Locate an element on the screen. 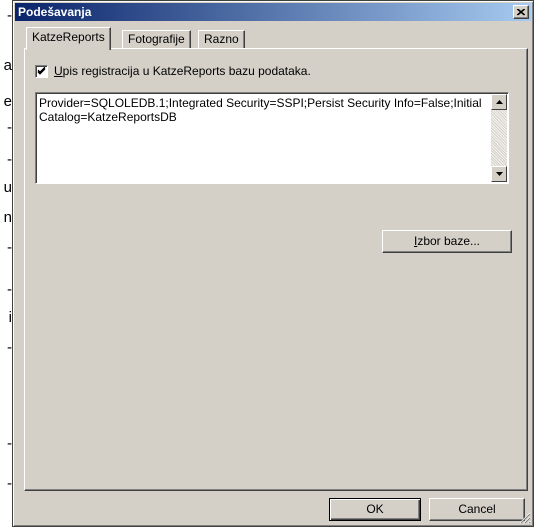 The width and height of the screenshot is (536, 529). scroll-up-button is located at coordinates (499, 102).